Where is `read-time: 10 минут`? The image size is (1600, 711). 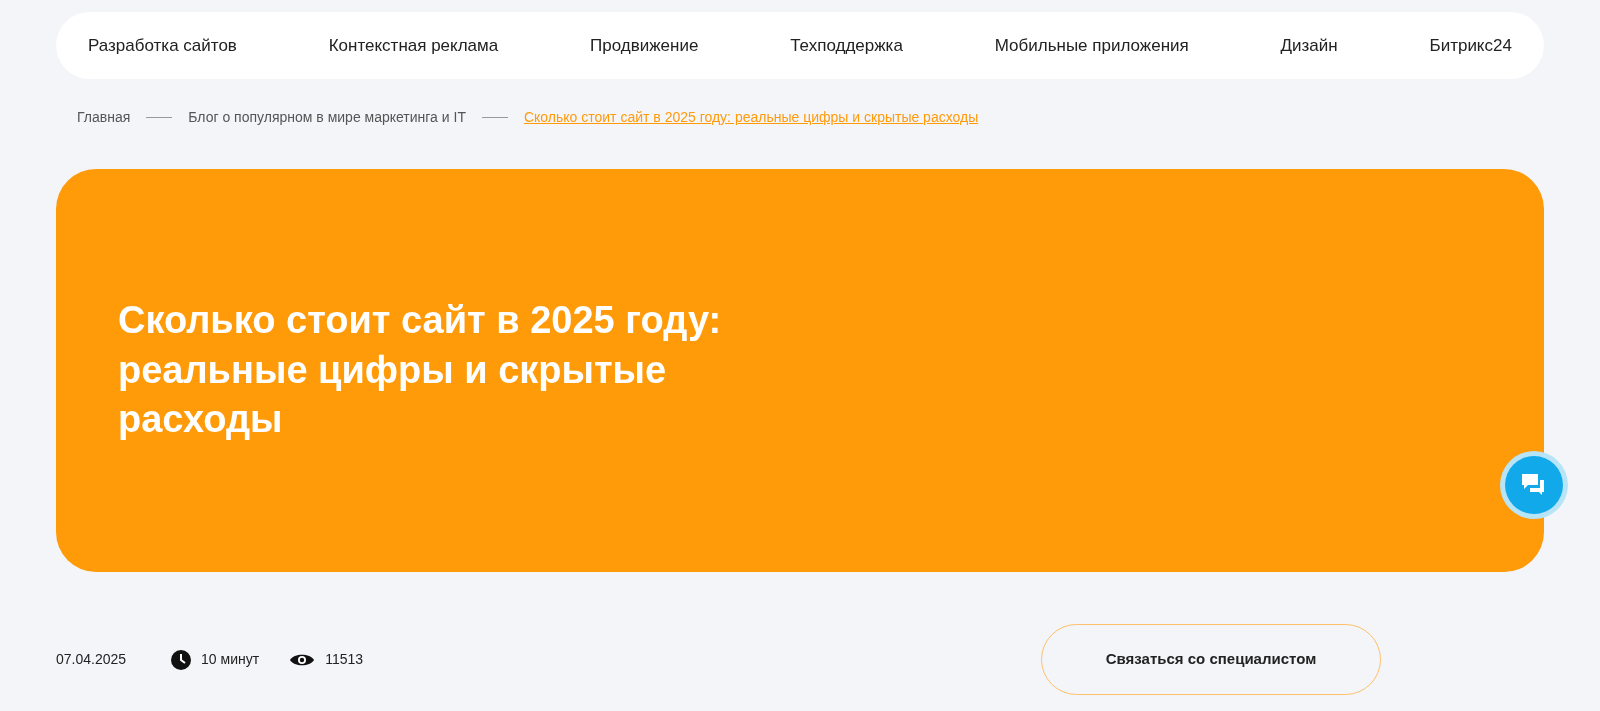 read-time: 10 минут is located at coordinates (230, 659).